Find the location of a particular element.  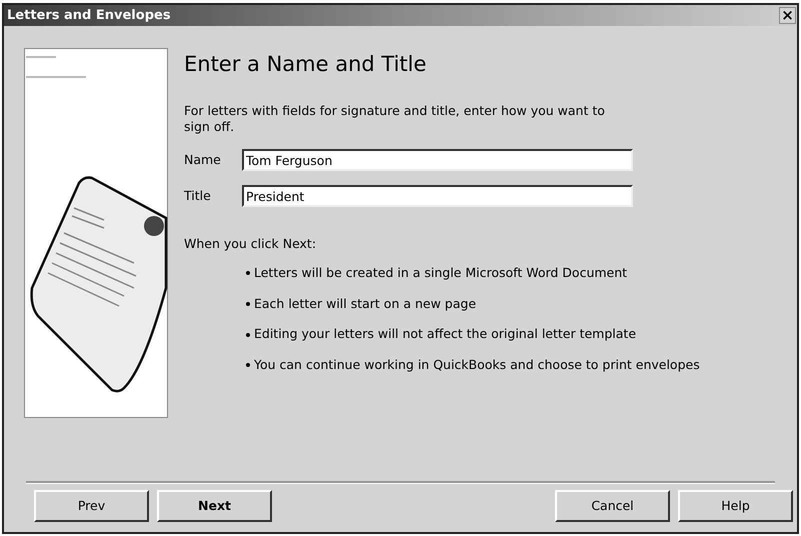

close-button: × is located at coordinates (787, 15).